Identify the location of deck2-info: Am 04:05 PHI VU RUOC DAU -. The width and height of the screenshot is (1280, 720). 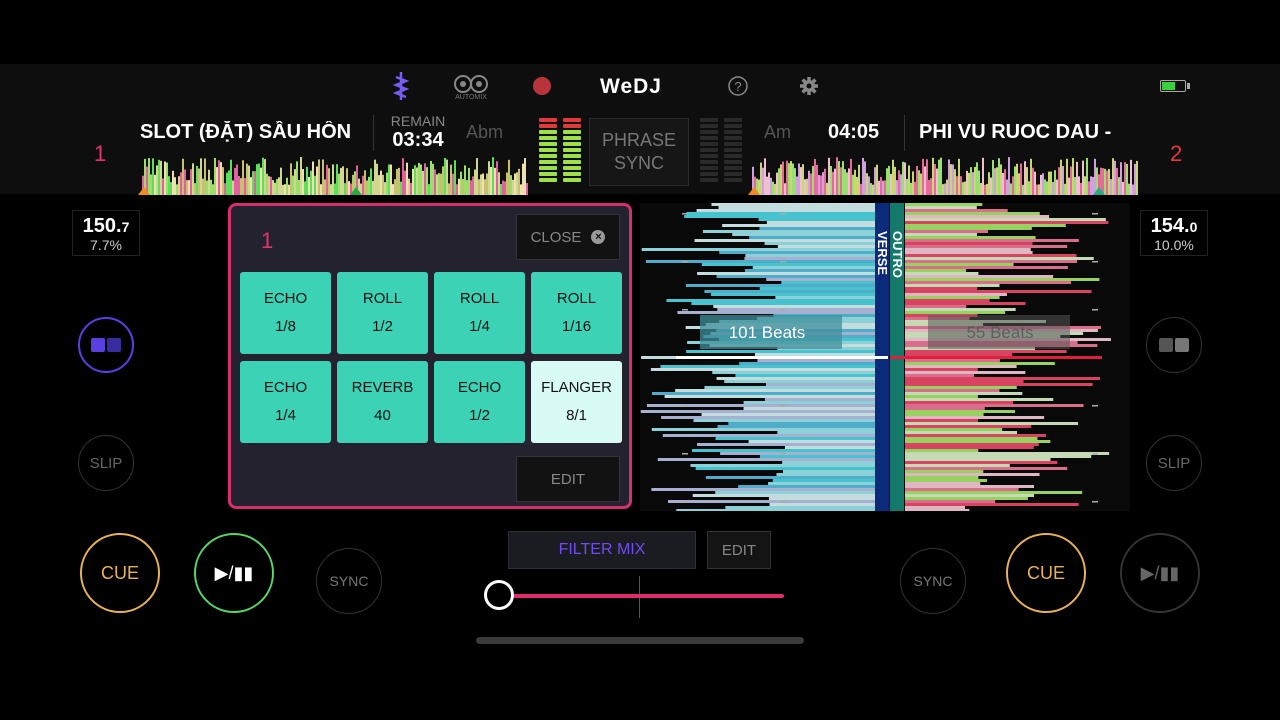
(951, 132).